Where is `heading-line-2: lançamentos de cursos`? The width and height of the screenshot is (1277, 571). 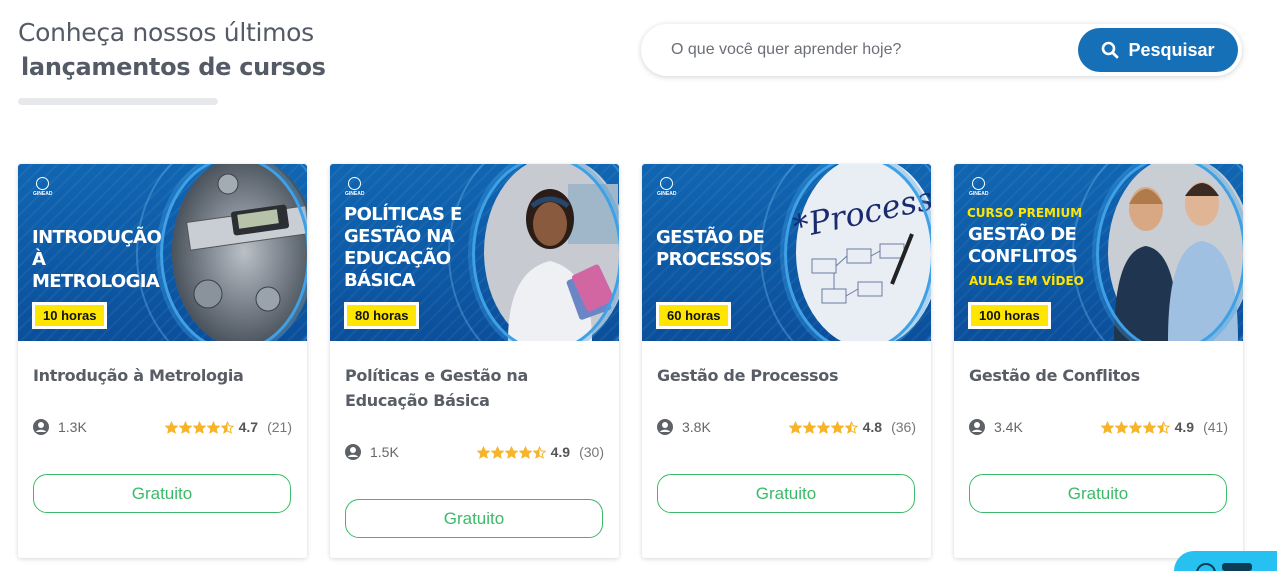 heading-line-2: lançamentos de cursos is located at coordinates (173, 67).